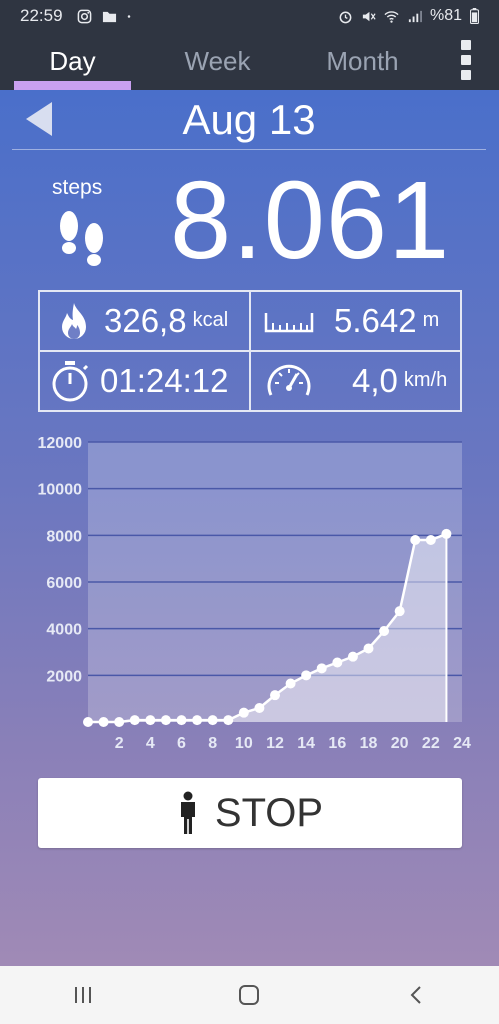 The width and height of the screenshot is (499, 1024). I want to click on date-label: Aug 13, so click(249, 119).